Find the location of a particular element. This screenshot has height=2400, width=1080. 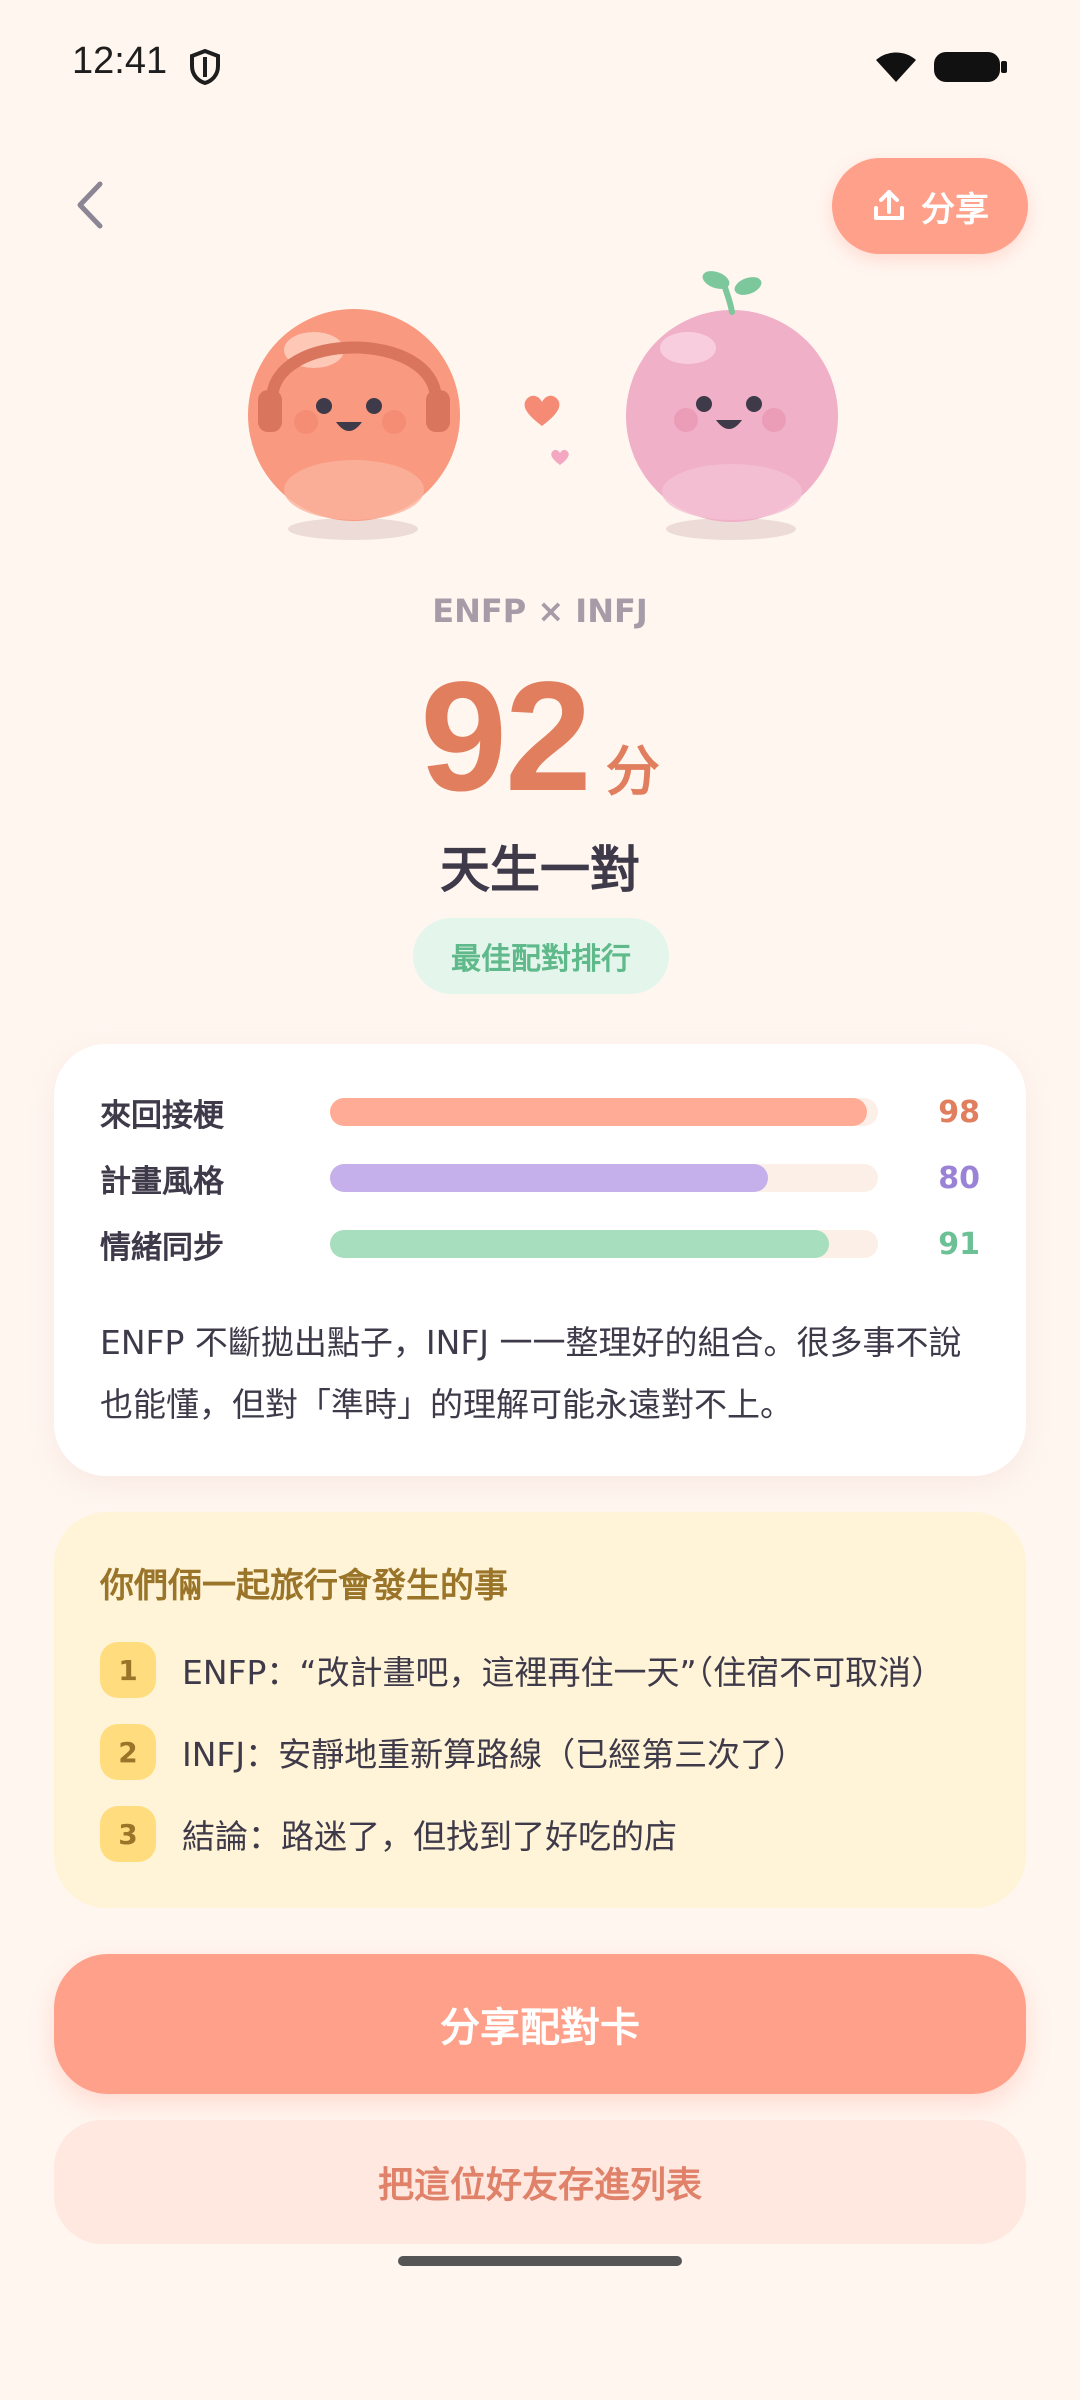

back-button is located at coordinates (90, 205).